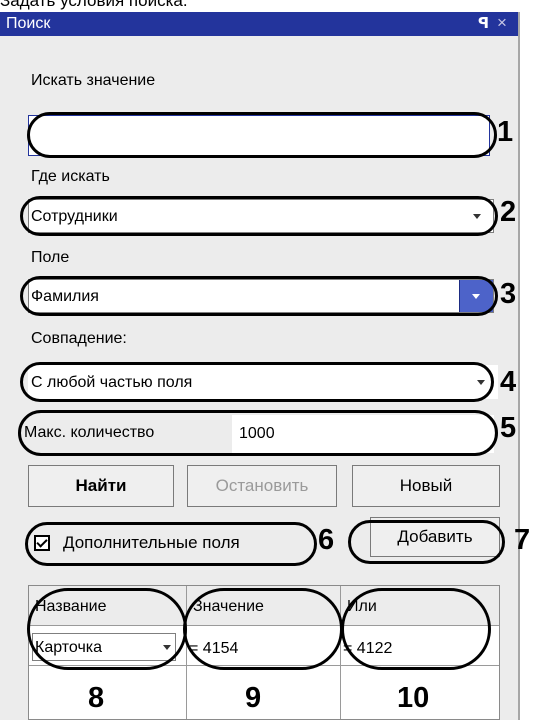 This screenshot has height=720, width=538. Describe the element at coordinates (70, 176) in the screenshot. I see `where-label: Где искать` at that location.